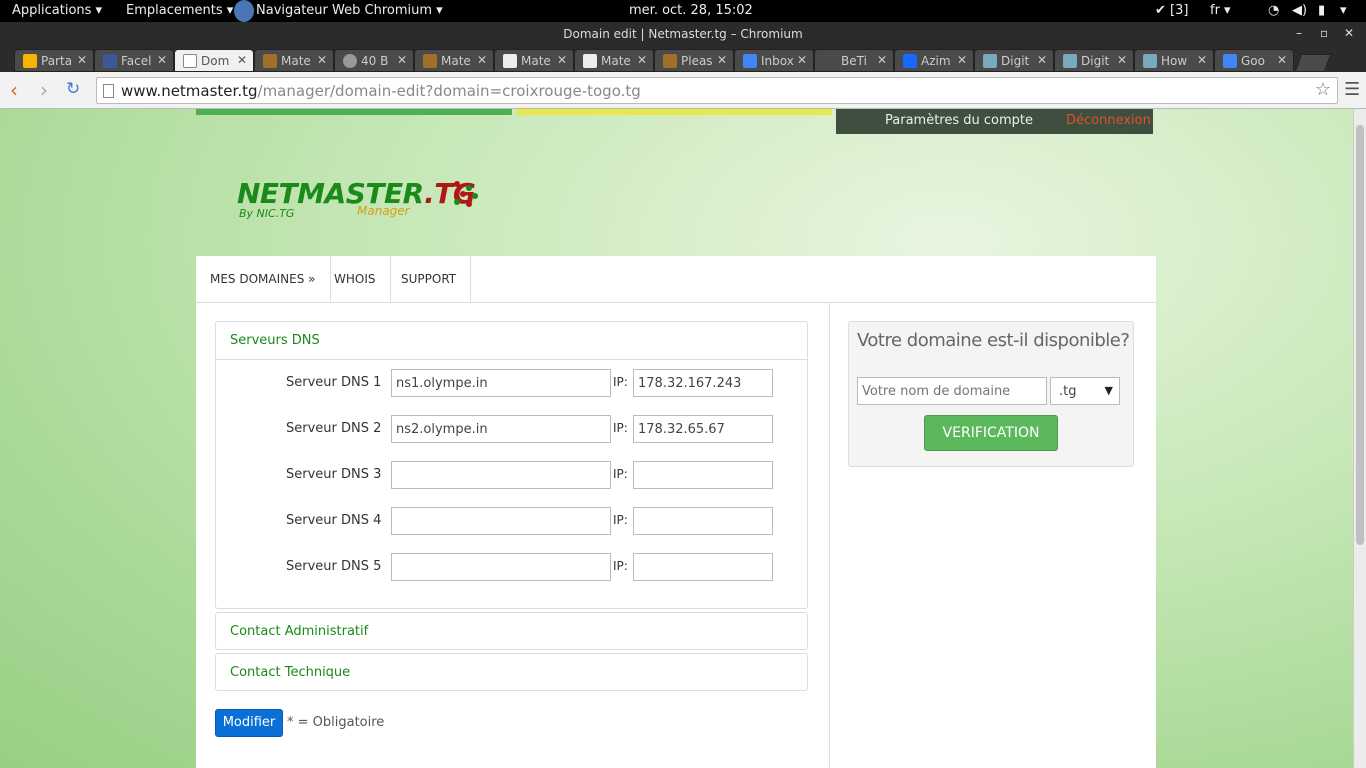 This screenshot has height=768, width=1366. I want to click on gear-icon, so click(350, 61).